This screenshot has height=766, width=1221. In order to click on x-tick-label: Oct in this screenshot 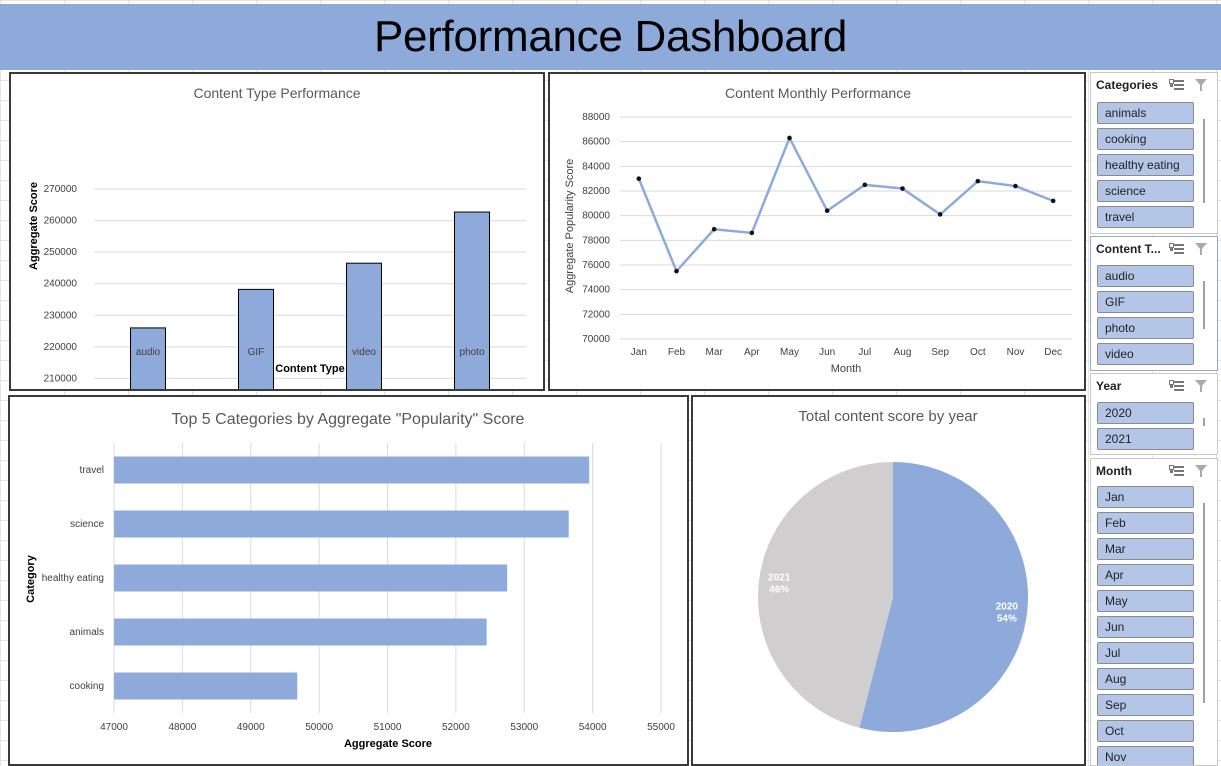, I will do `click(978, 352)`.